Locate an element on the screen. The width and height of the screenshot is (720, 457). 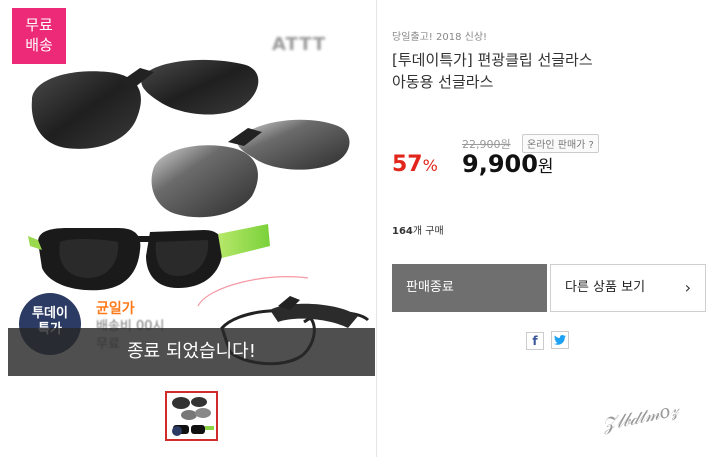
twitter-bird-glyph is located at coordinates (560, 340).